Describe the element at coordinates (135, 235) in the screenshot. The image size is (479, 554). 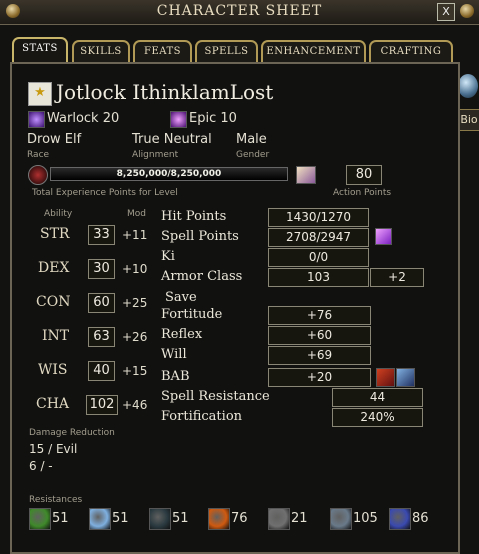
I see `ability-mod: +11` at that location.